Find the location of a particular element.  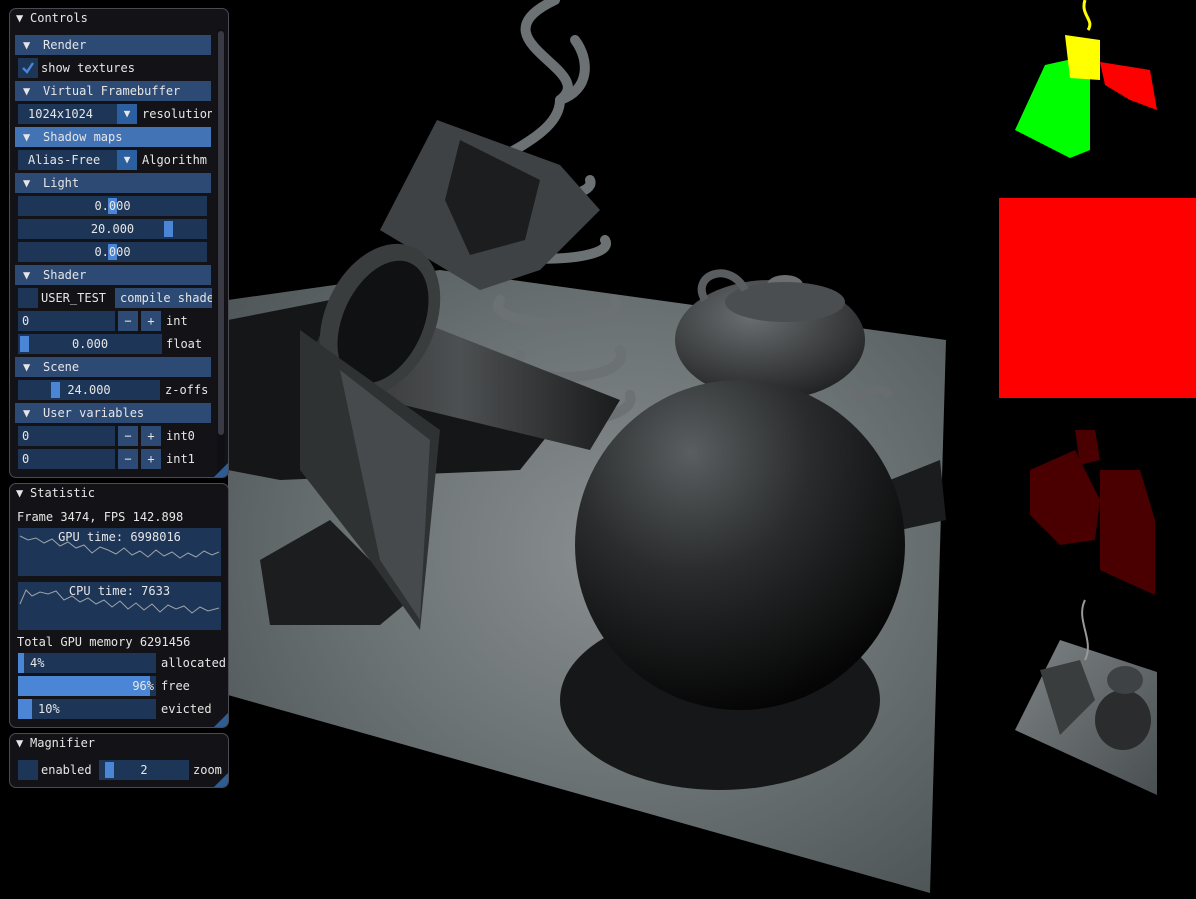

shader-float-value: 0.000 is located at coordinates (90, 344).